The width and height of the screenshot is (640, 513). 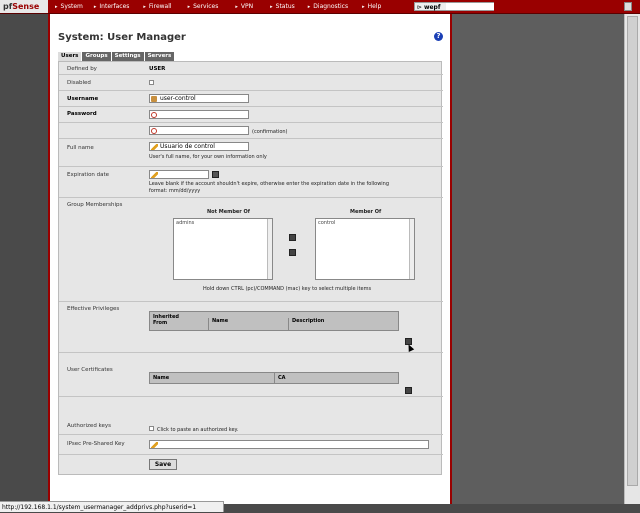 I want to click on authorized-keys-hint: Click to paste an authorized key., so click(x=198, y=430).